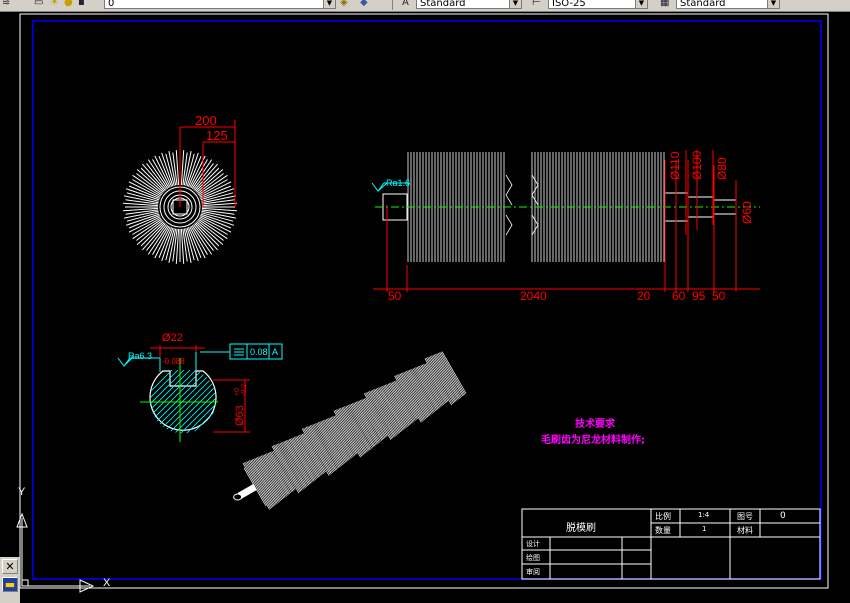 Image resolution: width=850 pixels, height=603 pixels. Describe the element at coordinates (405, 4) in the screenshot. I see `text-style-icon: A` at that location.